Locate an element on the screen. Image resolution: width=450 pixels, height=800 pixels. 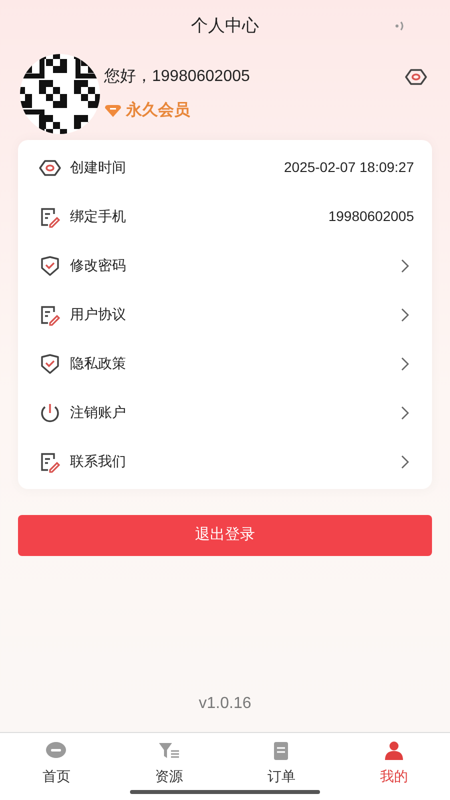
row-label: 用户协议 is located at coordinates (98, 314).